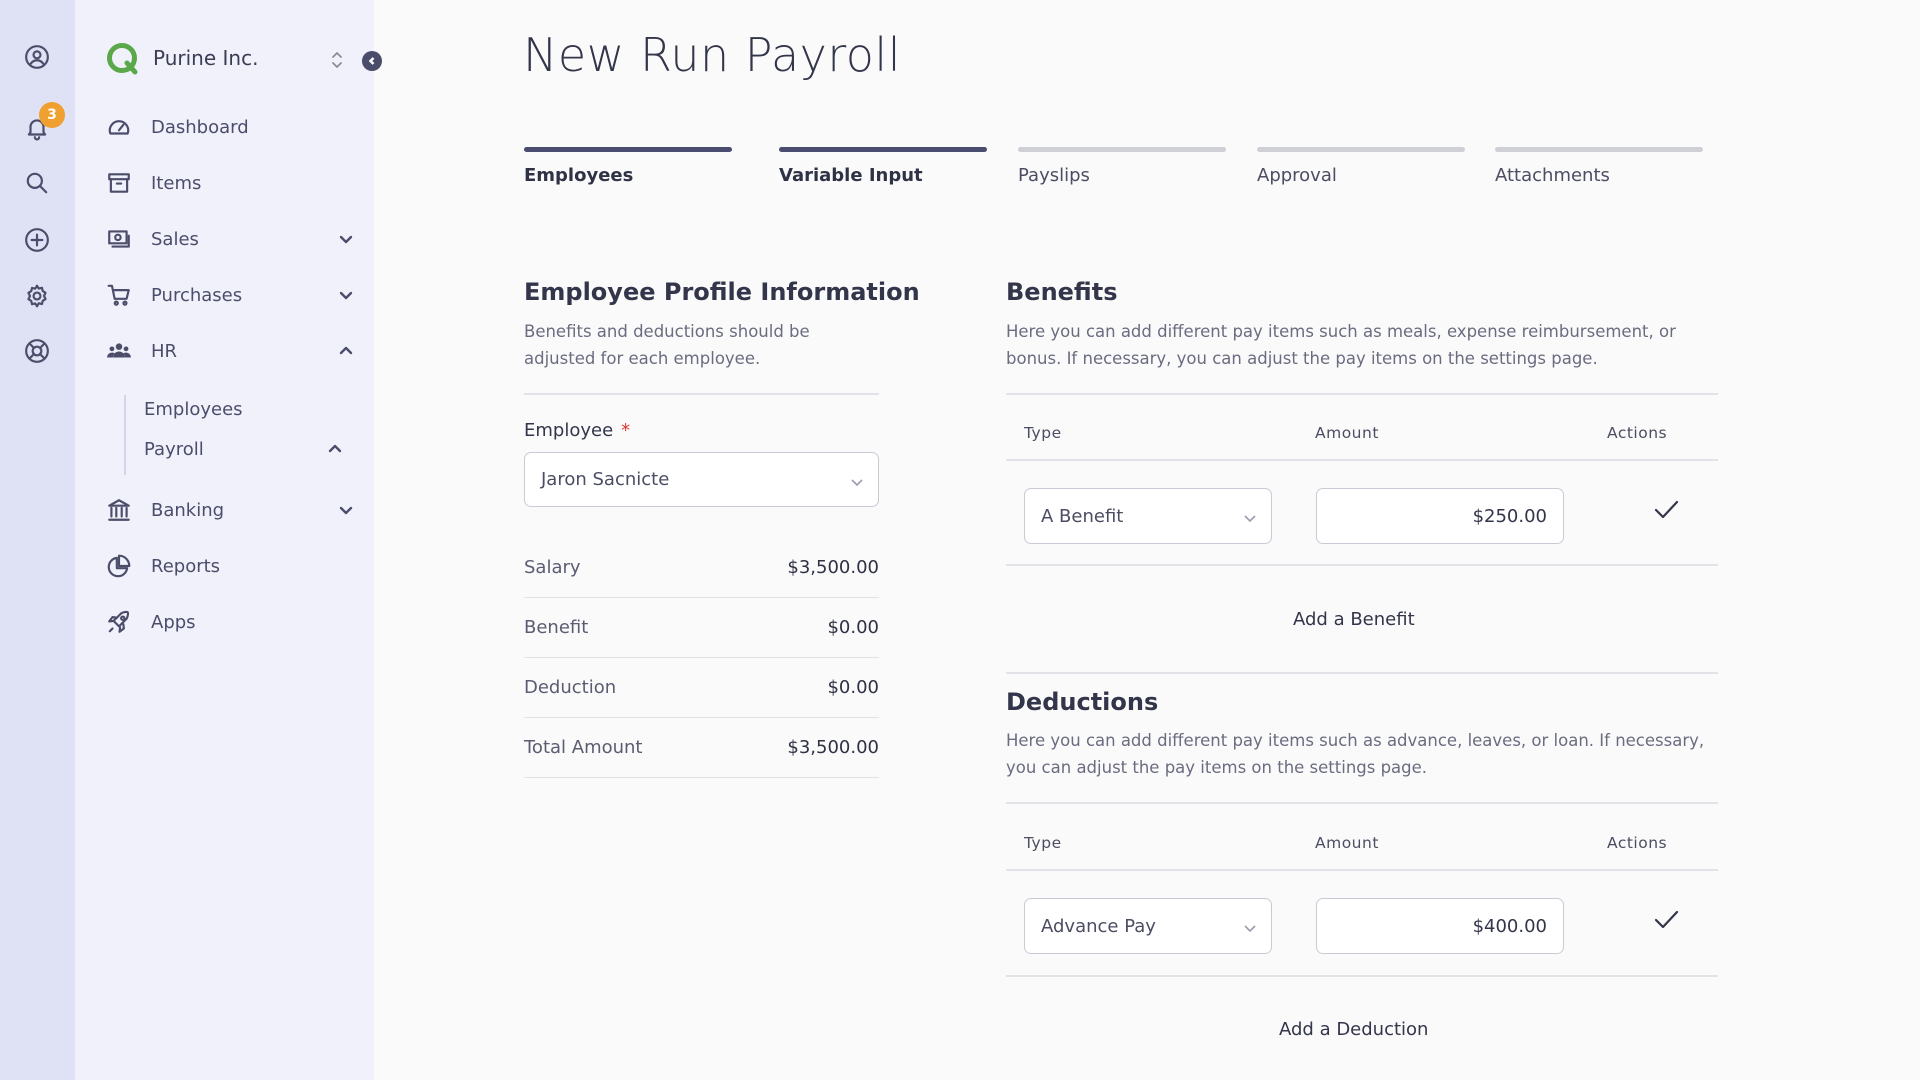 The height and width of the screenshot is (1080, 1920). I want to click on summary-value: $3,500.00, so click(833, 567).